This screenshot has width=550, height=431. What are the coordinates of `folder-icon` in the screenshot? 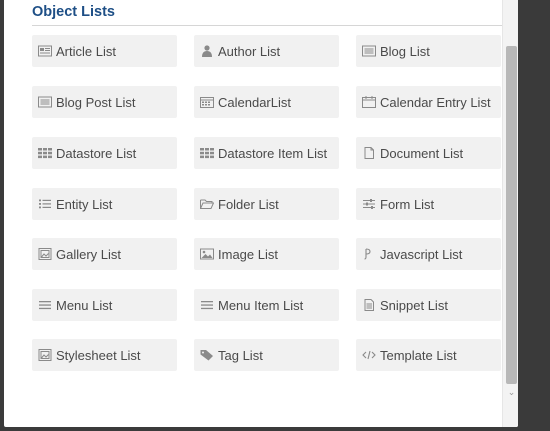 It's located at (207, 204).